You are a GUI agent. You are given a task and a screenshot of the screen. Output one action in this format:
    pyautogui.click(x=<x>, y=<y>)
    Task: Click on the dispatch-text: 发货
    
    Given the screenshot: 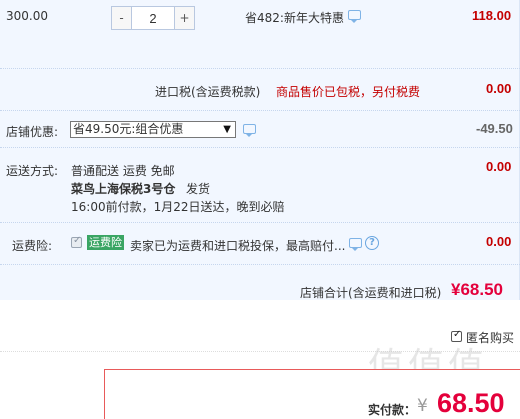 What is the action you would take?
    pyautogui.click(x=198, y=189)
    